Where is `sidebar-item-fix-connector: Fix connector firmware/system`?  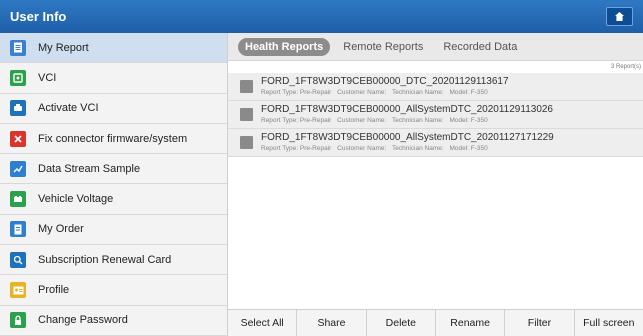
sidebar-item-fix-connector: Fix connector firmware/system is located at coordinates (113, 139).